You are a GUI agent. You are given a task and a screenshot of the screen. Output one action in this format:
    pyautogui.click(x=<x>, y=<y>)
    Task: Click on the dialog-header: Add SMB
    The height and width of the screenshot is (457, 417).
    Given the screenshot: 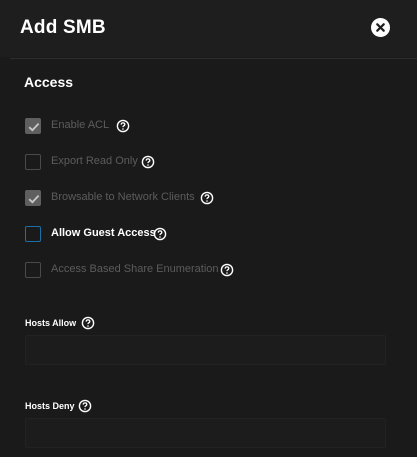 What is the action you would take?
    pyautogui.click(x=208, y=28)
    